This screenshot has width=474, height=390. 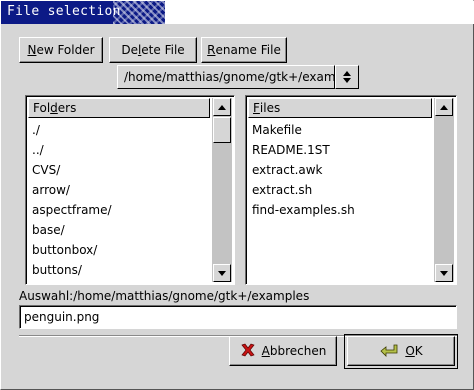 What do you see at coordinates (347, 77) in the screenshot?
I see `path-arrows` at bounding box center [347, 77].